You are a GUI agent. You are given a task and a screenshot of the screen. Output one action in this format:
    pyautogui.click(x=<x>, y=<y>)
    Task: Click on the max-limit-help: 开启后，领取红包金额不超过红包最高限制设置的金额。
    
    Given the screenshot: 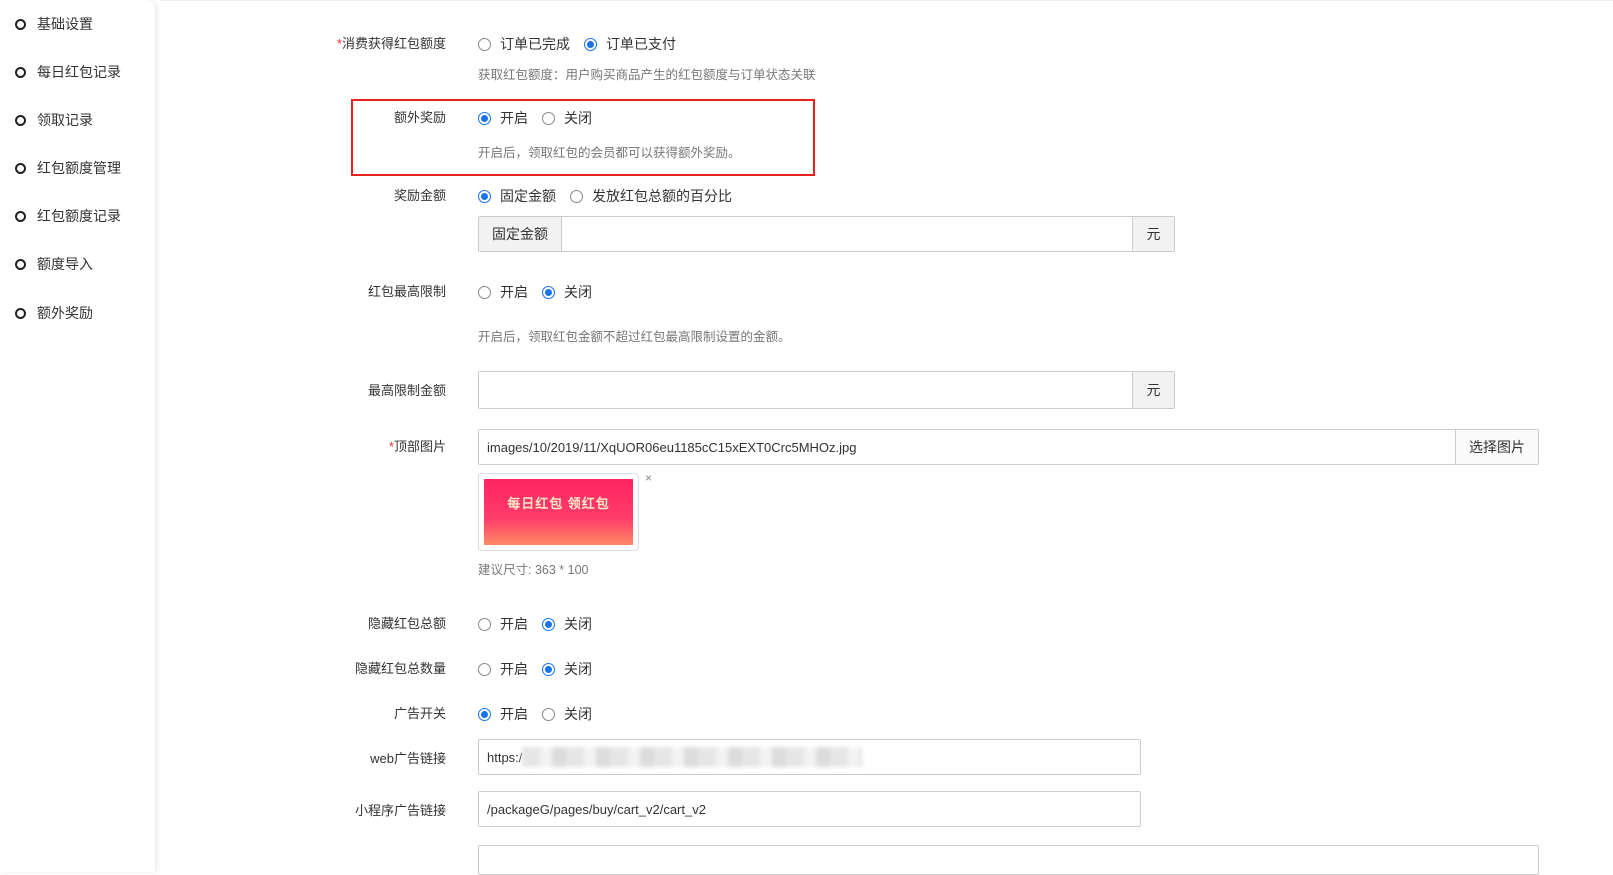 What is the action you would take?
    pyautogui.click(x=634, y=337)
    